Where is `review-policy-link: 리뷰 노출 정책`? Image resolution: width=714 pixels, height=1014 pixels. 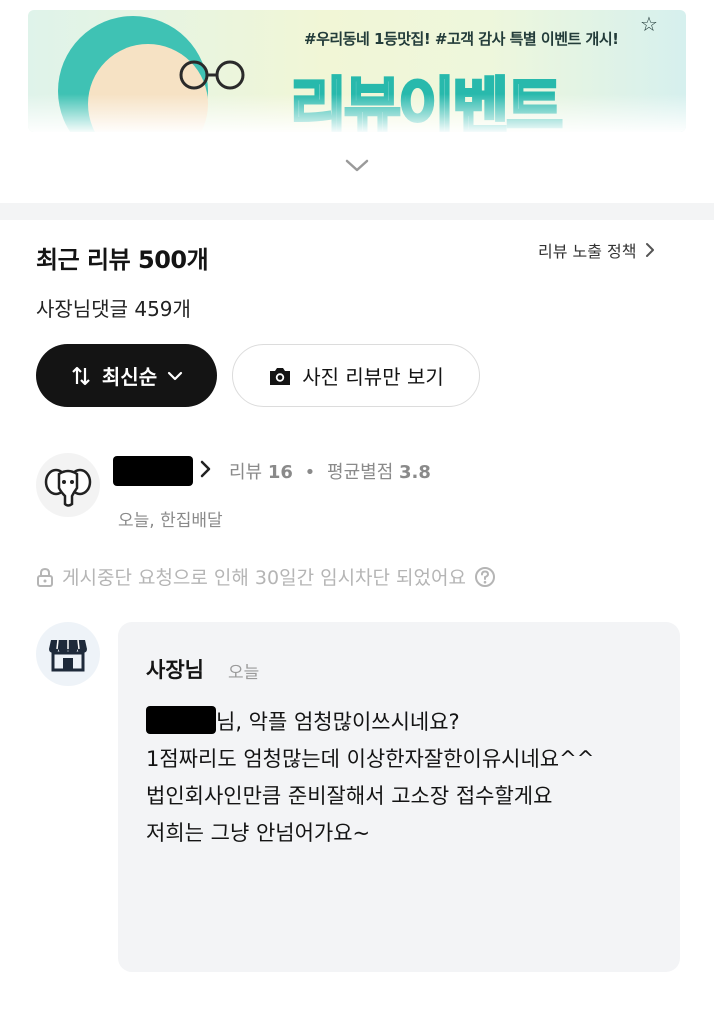 review-policy-link: 리뷰 노출 정책 is located at coordinates (596, 250).